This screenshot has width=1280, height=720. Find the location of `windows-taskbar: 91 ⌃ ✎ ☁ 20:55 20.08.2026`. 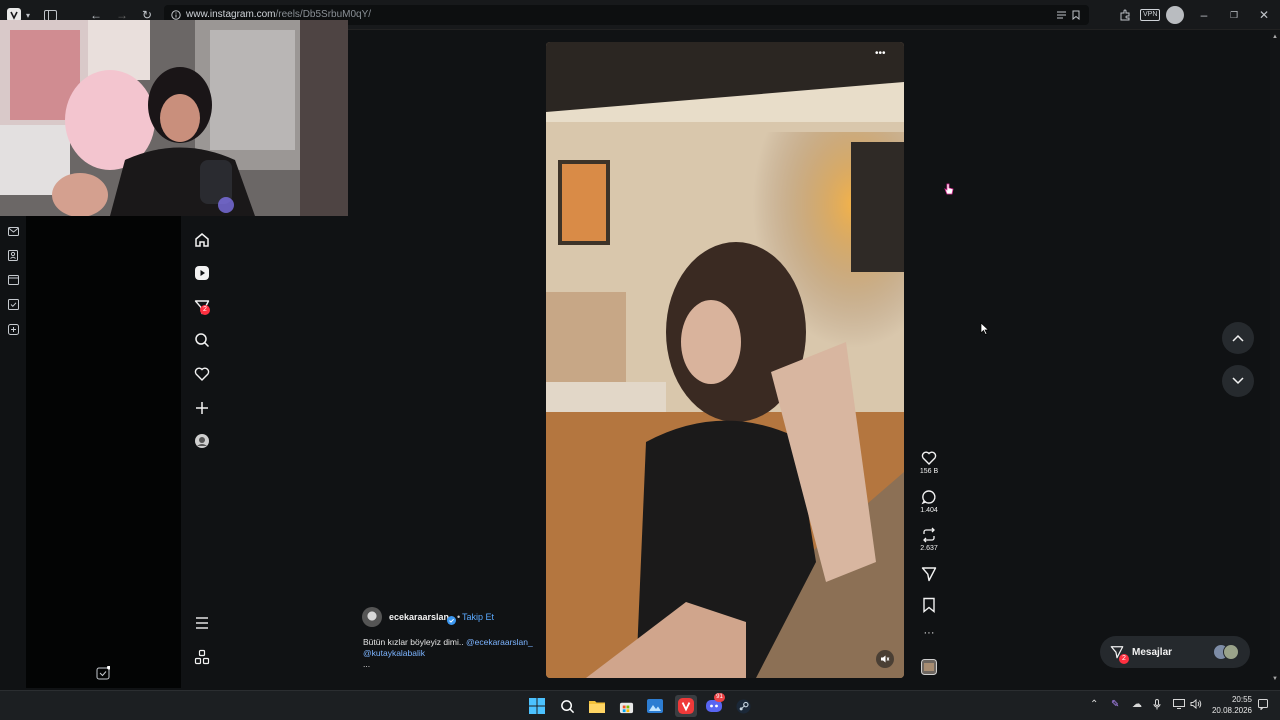

windows-taskbar: 91 ⌃ ✎ ☁ 20:55 20.08.2026 is located at coordinates (640, 705).